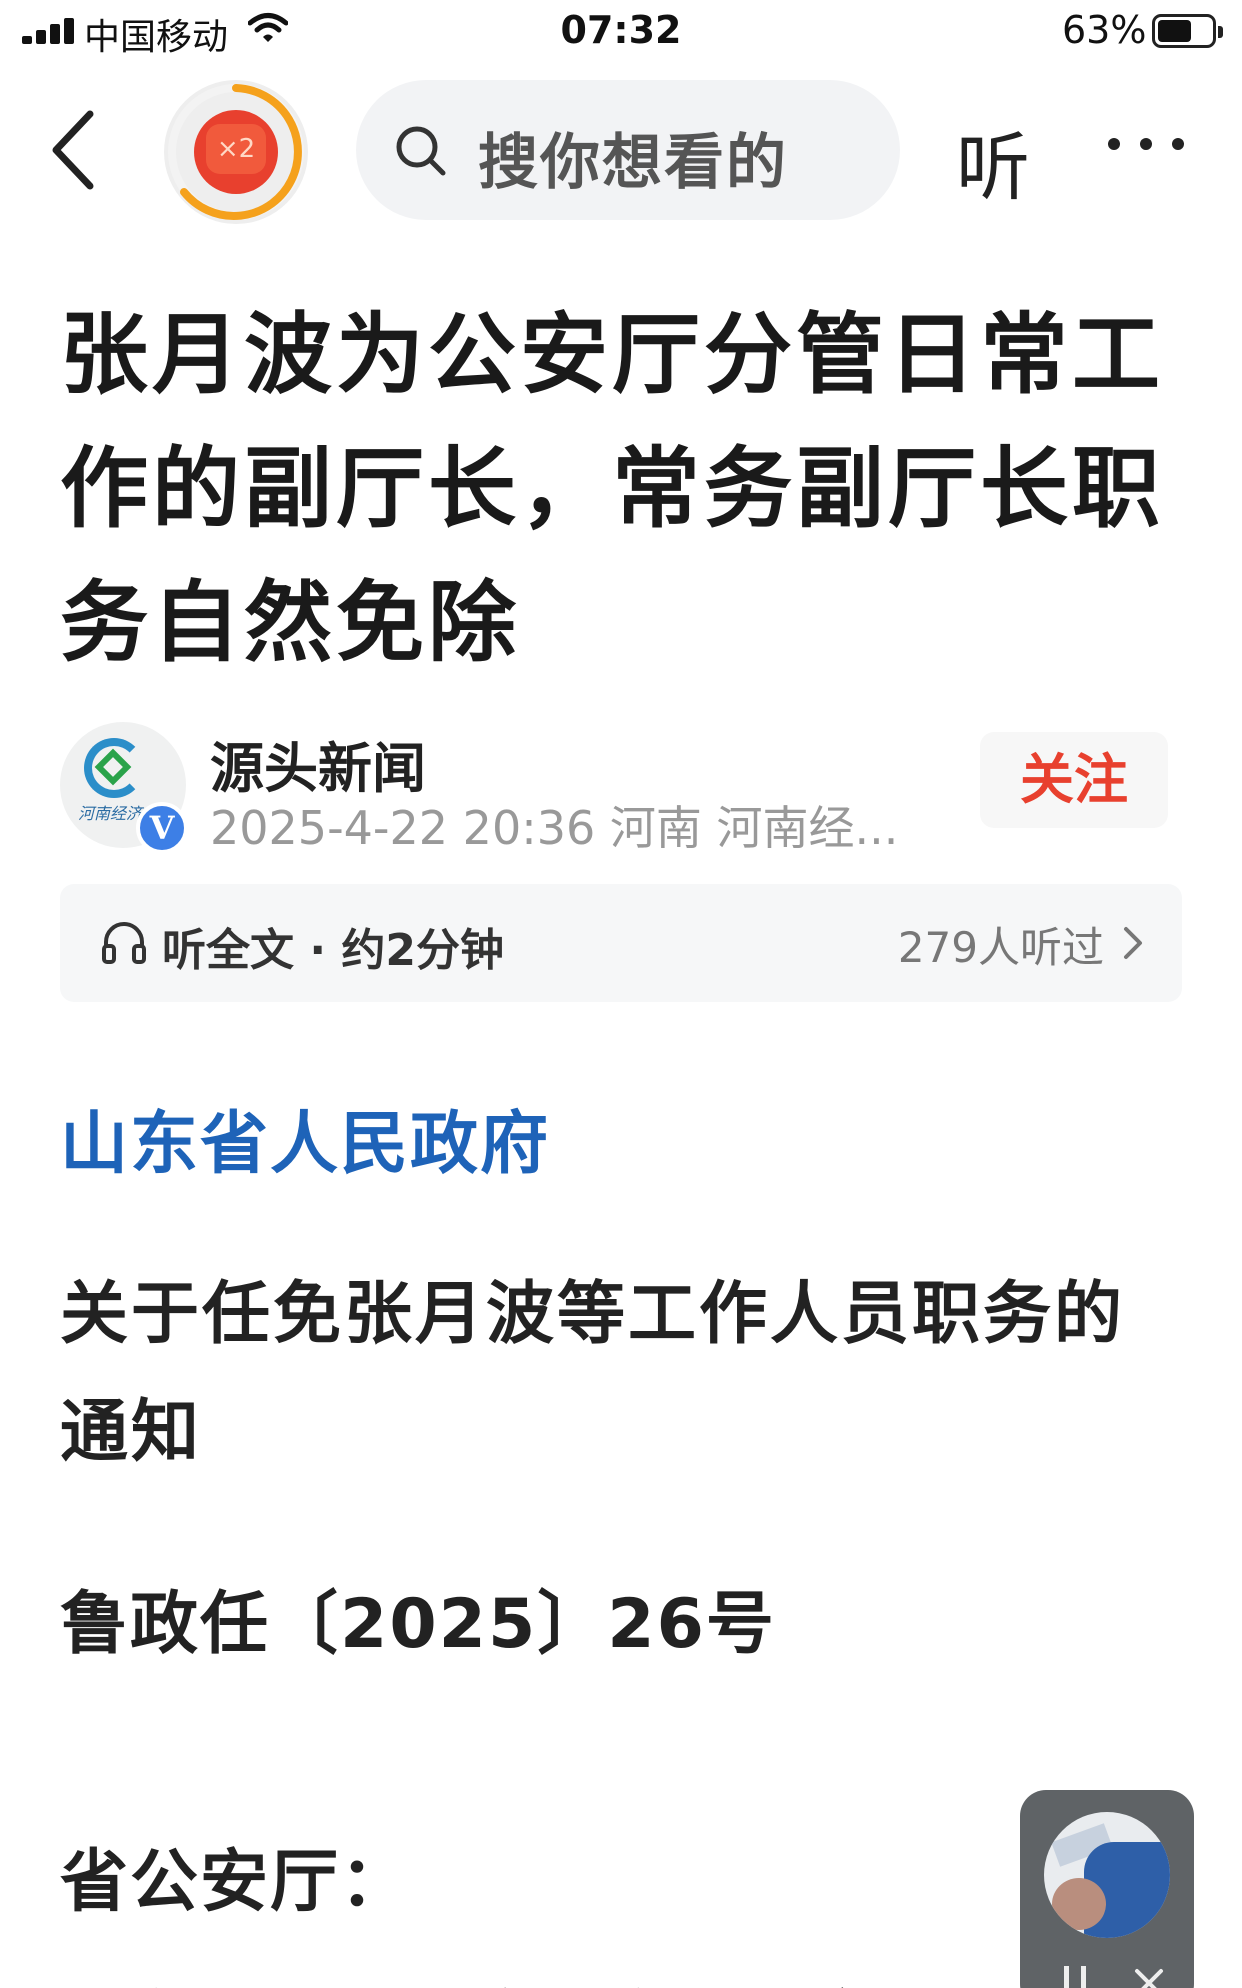  I want to click on author-row: 河南经济 V 源头新闻 2025-4-22 20:36 河南 河南经... 关注, so click(620, 788).